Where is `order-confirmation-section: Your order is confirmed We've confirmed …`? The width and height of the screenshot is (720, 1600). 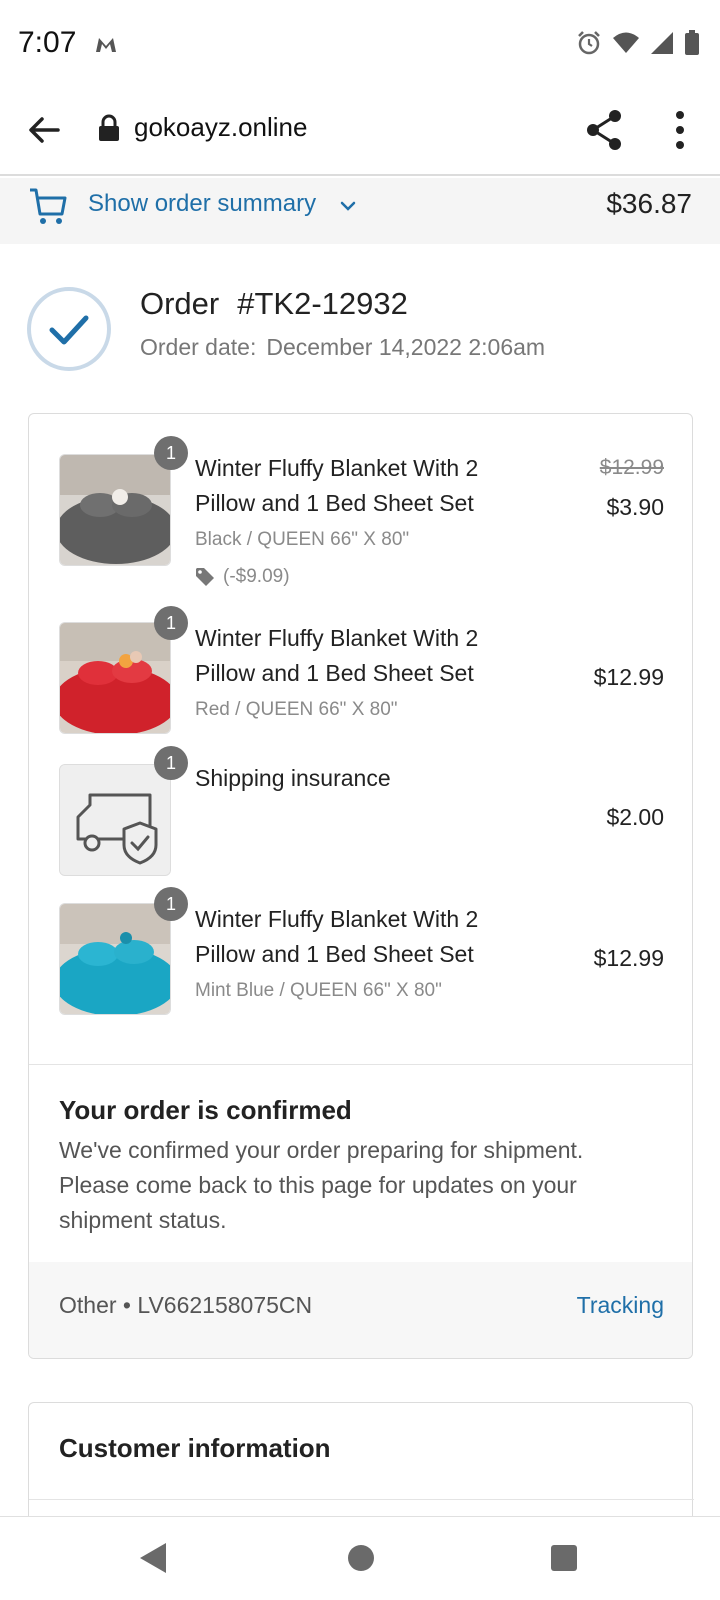 order-confirmation-section: Your order is confirmed We've confirmed … is located at coordinates (360, 1148).